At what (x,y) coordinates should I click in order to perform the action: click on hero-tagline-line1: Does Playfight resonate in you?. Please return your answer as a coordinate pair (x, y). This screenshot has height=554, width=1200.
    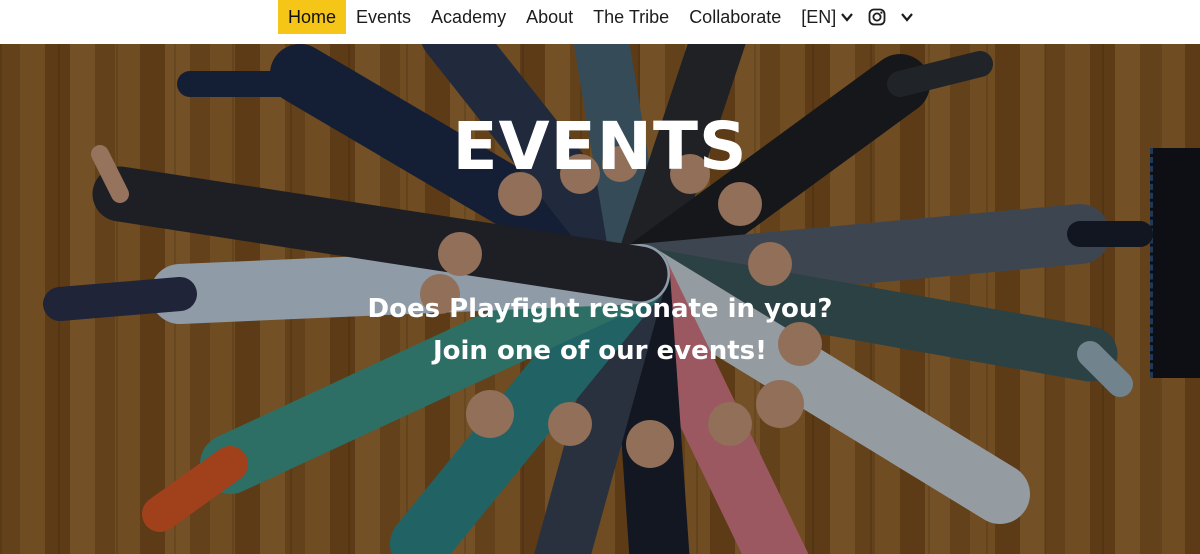
    Looking at the image, I should click on (600, 309).